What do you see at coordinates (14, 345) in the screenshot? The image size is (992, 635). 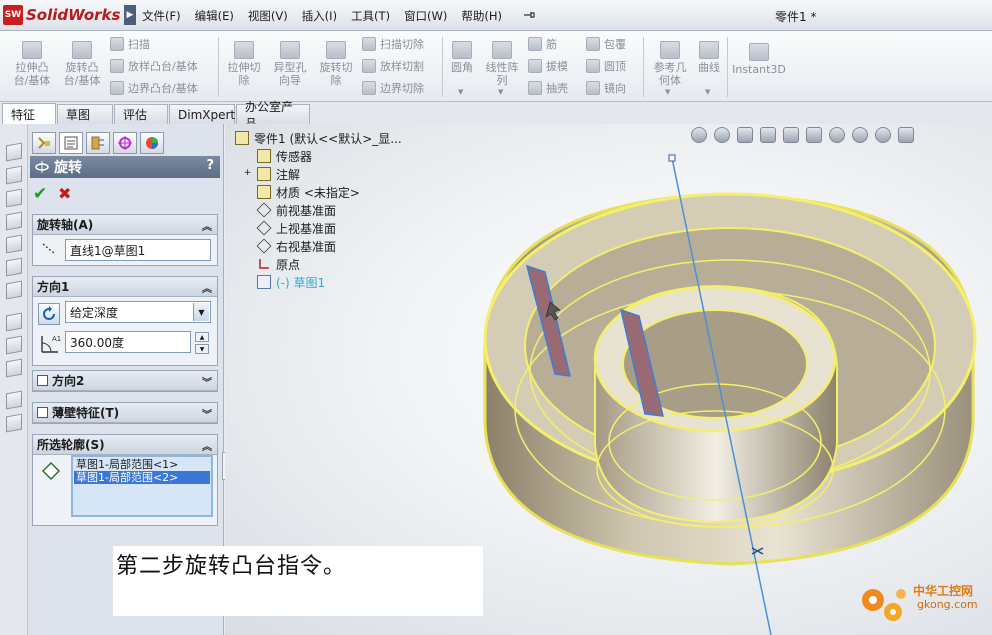 I see `smart-dimension-icon` at bounding box center [14, 345].